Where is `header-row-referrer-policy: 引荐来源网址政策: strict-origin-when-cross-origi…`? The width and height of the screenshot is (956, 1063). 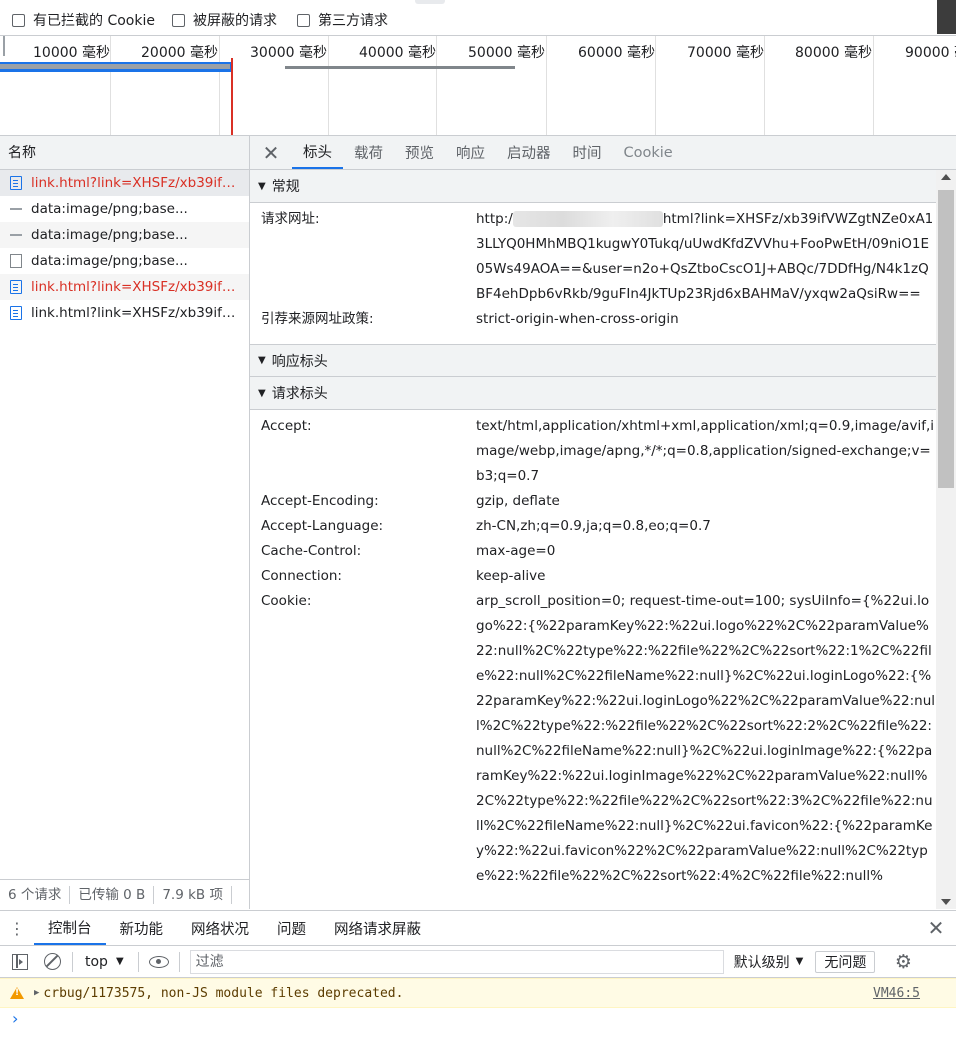
header-row-referrer-policy: 引荐来源网址政策: strict-origin-when-cross-origi… is located at coordinates (593, 325).